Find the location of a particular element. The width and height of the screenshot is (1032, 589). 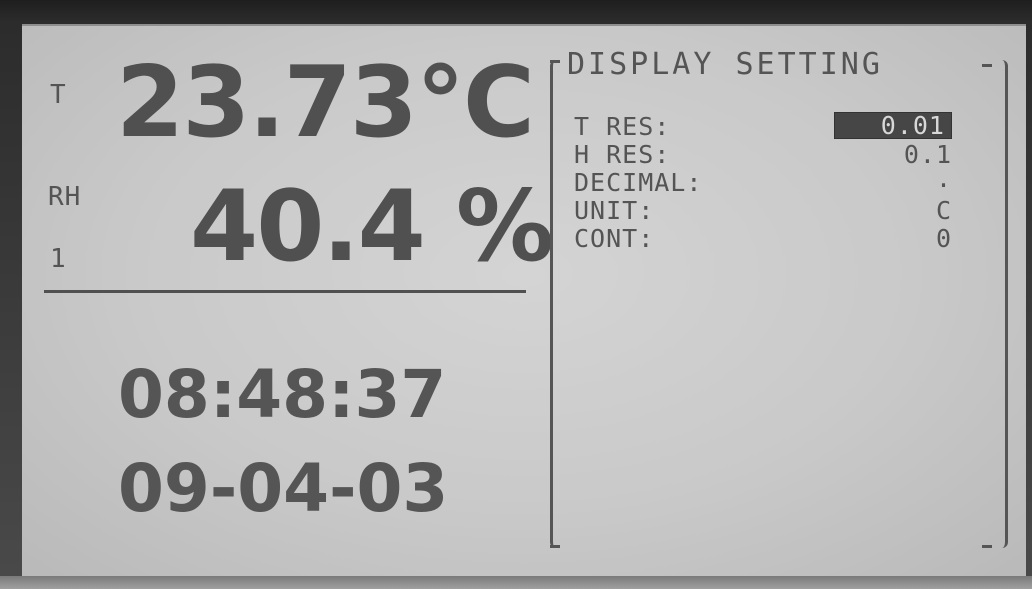

menu-item-cont-label: CONT: is located at coordinates (614, 238).